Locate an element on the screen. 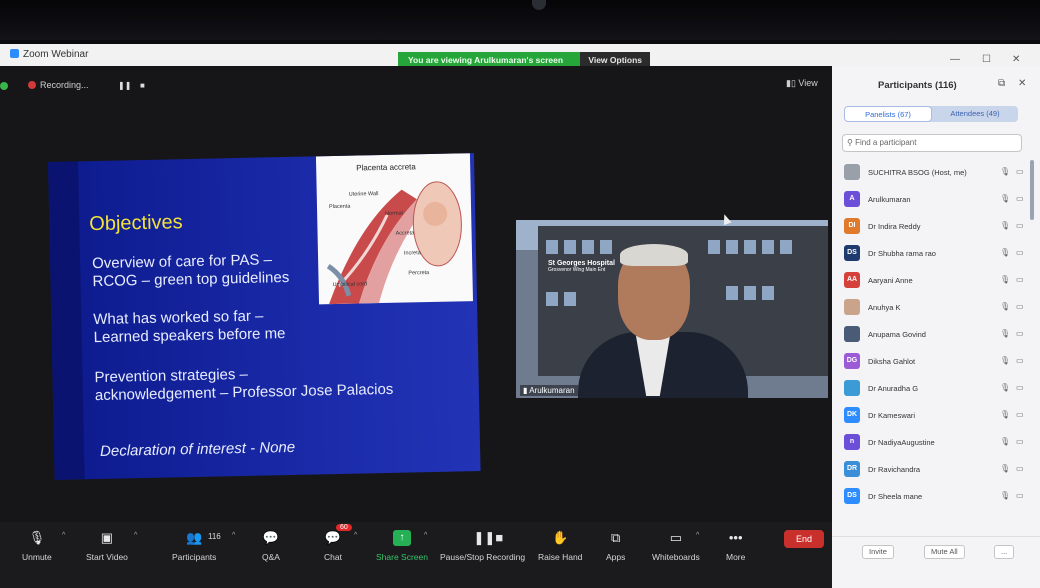 Image resolution: width=1040 pixels, height=588 pixels. raise-hand-label: Raise Hand is located at coordinates (560, 557).